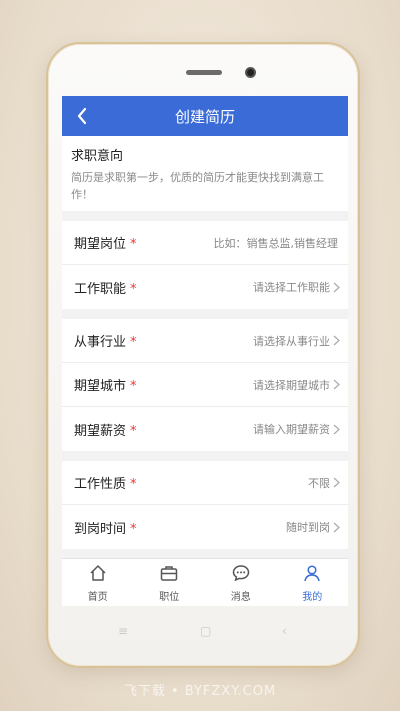 Image resolution: width=400 pixels, height=711 pixels. Describe the element at coordinates (100, 431) in the screenshot. I see `field-label-text: 期望薪资` at that location.